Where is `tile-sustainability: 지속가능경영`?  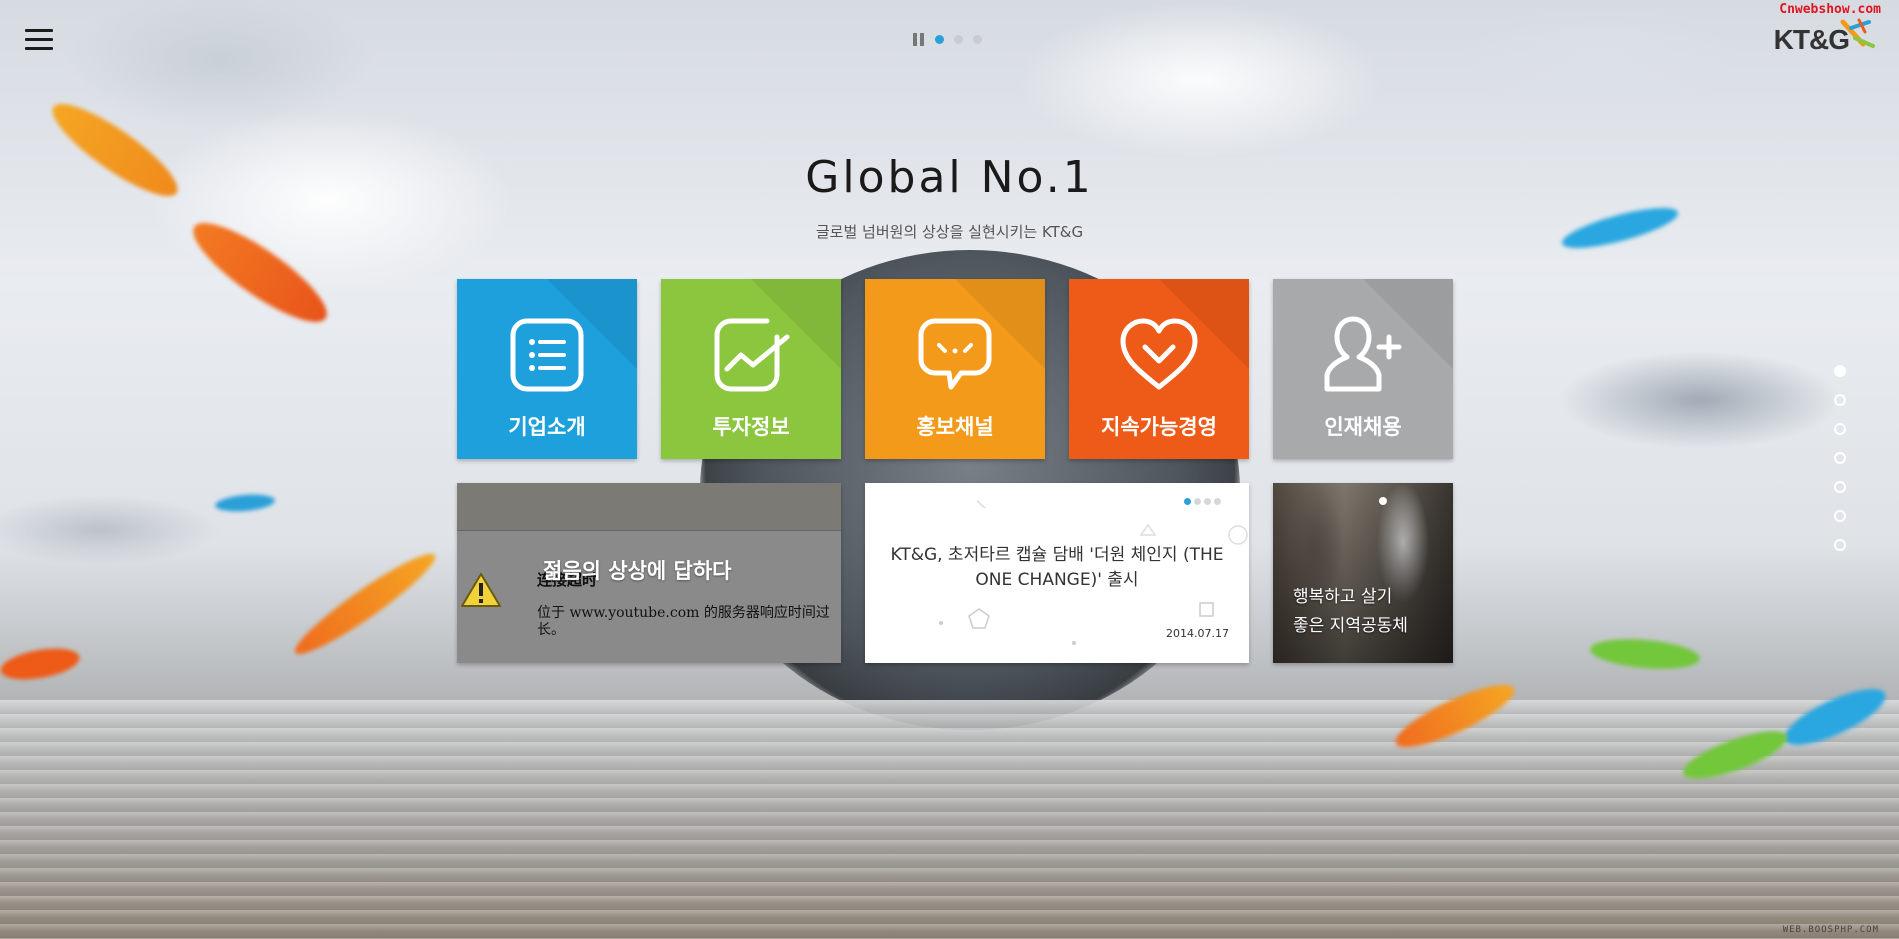 tile-sustainability: 지속가능경영 is located at coordinates (1159, 369).